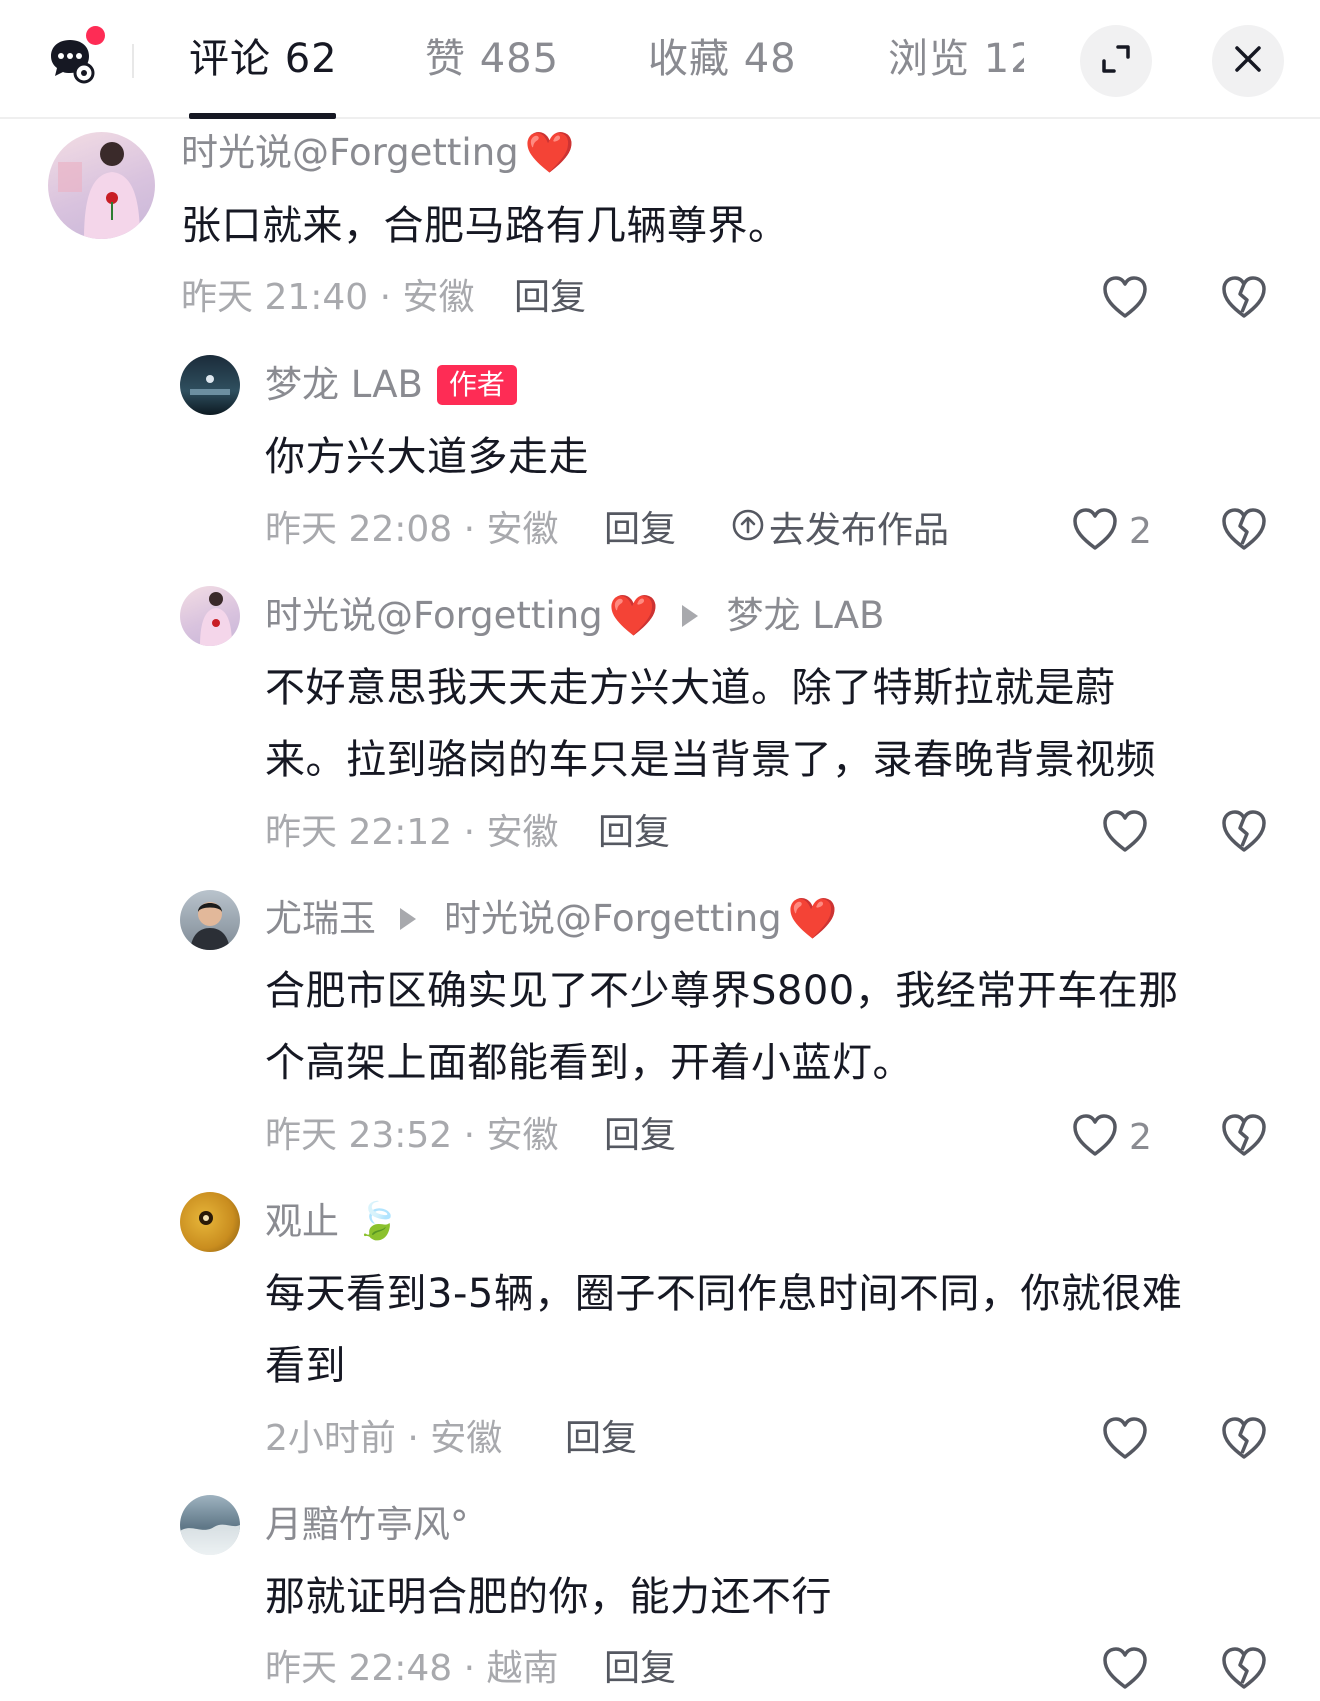 The height and width of the screenshot is (1701, 1320). I want to click on tab-comments: 评论 62, so click(263, 59).